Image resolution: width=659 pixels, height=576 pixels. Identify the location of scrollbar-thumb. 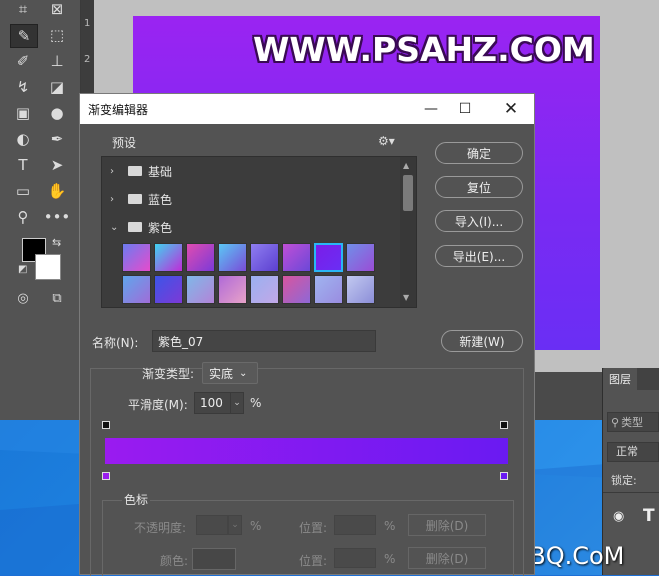
(408, 193).